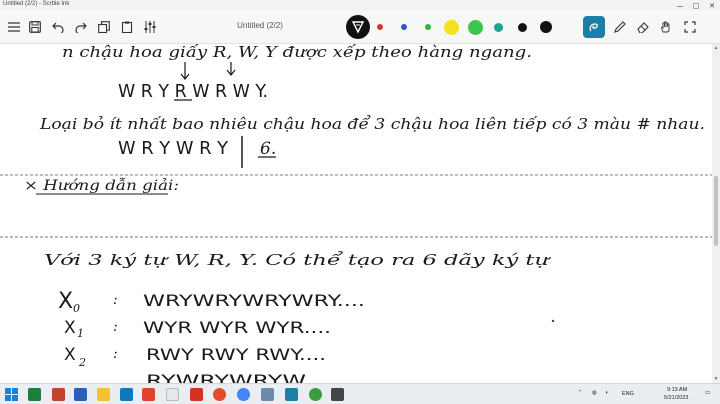 The height and width of the screenshot is (404, 720). I want to click on highlighter-yellow, so click(451, 27).